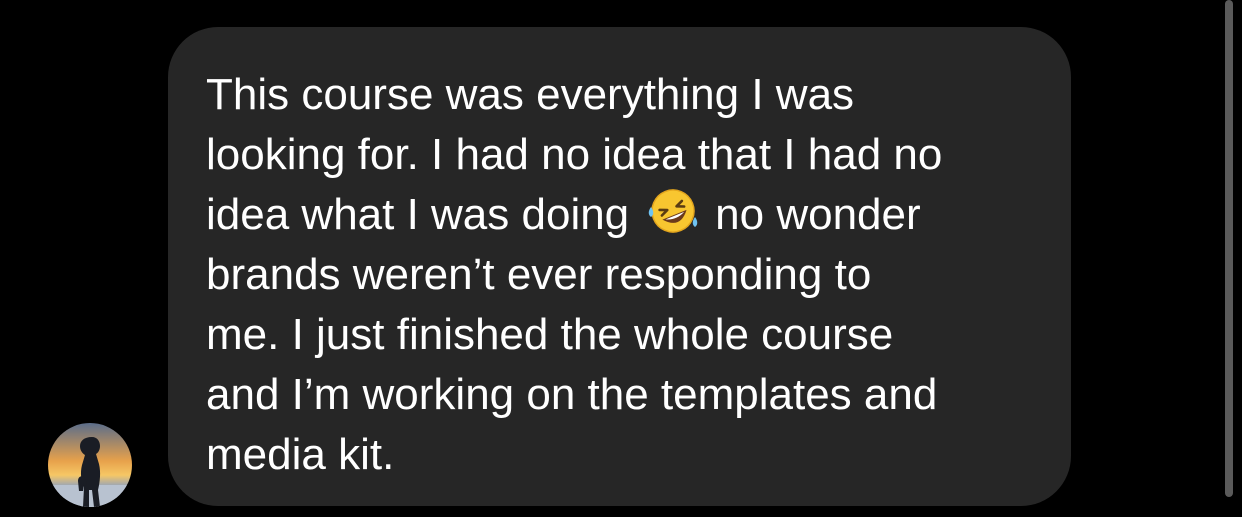 The width and height of the screenshot is (1242, 517). I want to click on message-line-with-emoji: idea what I was doing no wonder, so click(623, 215).